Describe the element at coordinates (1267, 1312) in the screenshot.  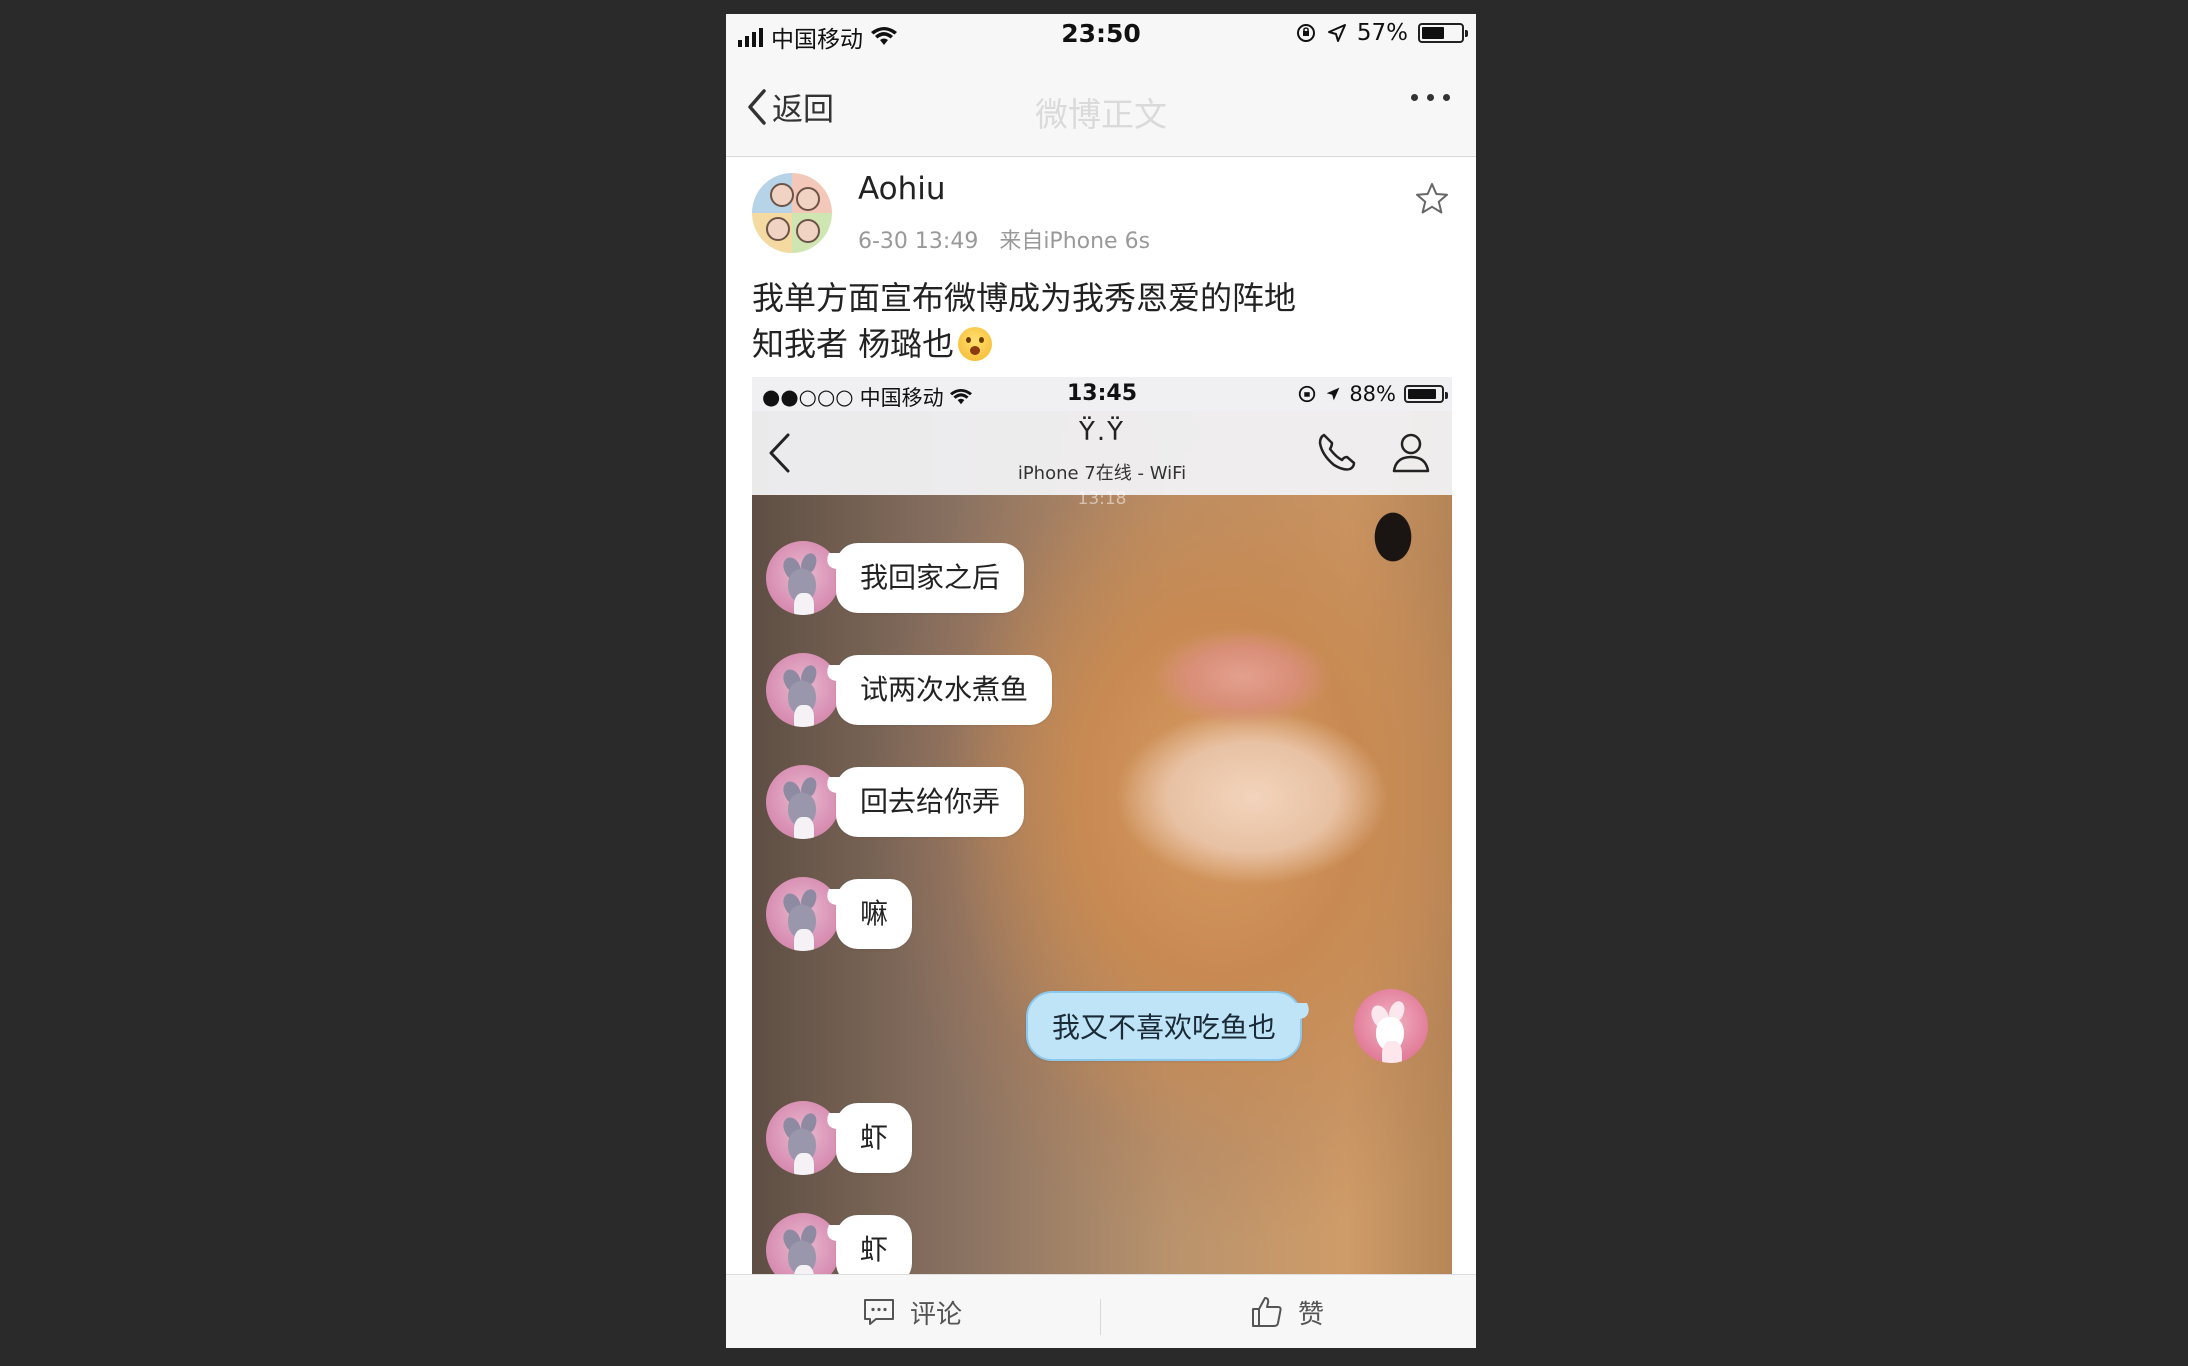
I see `thumbs-up-icon` at that location.